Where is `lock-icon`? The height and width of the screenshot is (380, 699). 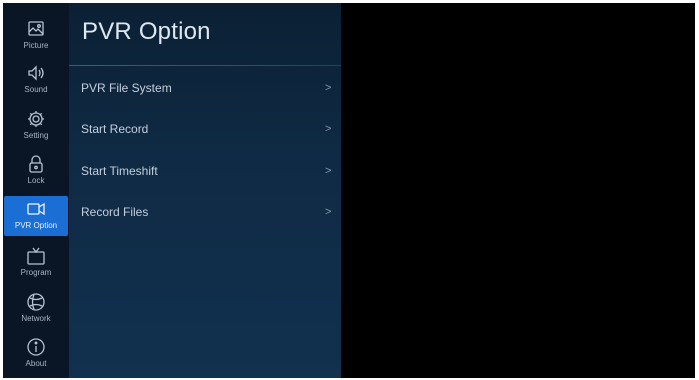
lock-icon is located at coordinates (36, 164).